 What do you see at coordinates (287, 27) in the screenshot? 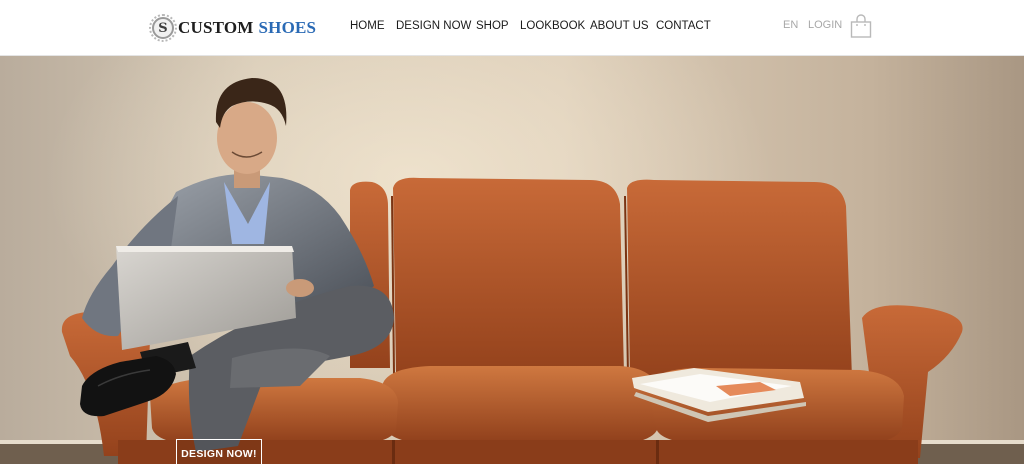
I see `brand-name-accent: SHOES` at bounding box center [287, 27].